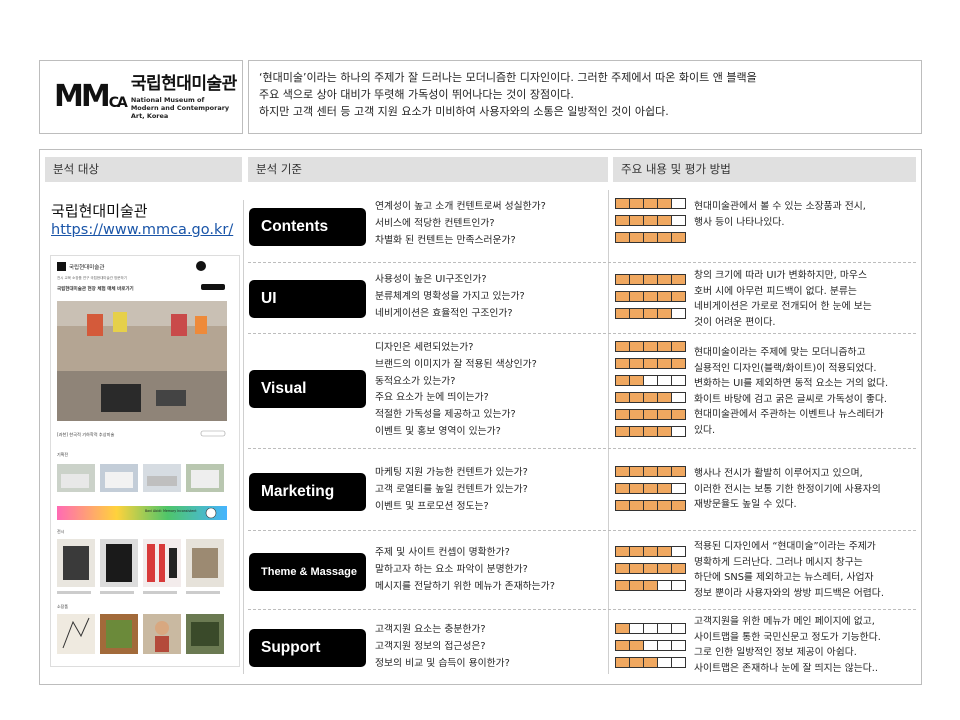  I want to click on evaluation-line: 이러한 전시는 보통 기한 한정이기에 사용자의, so click(787, 489).